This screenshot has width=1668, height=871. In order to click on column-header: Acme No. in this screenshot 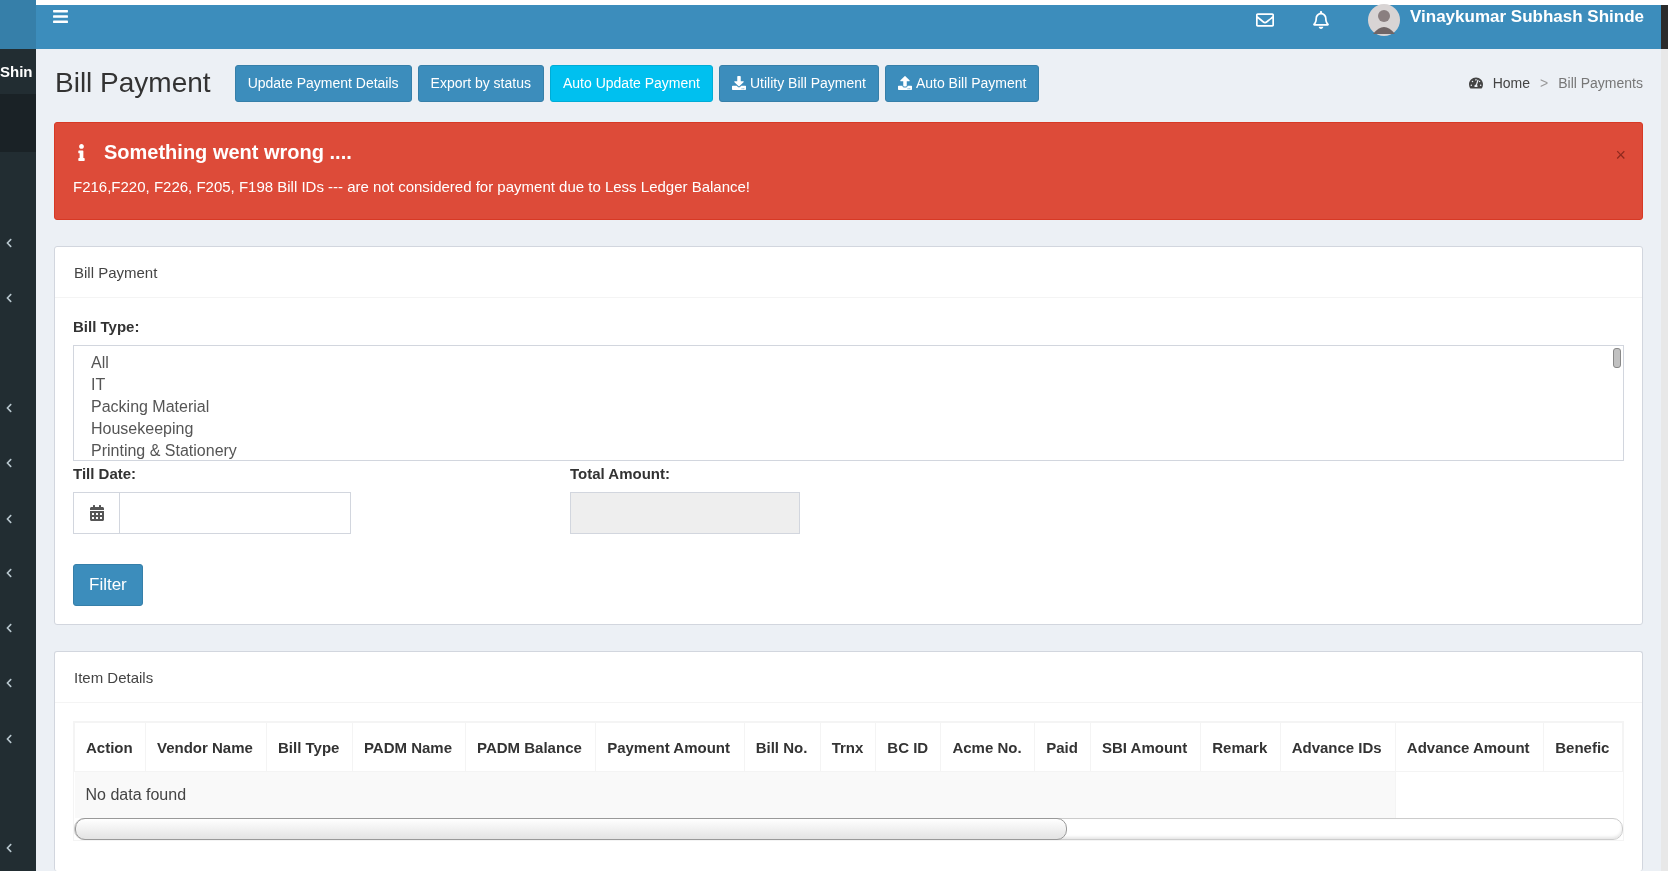, I will do `click(987, 747)`.